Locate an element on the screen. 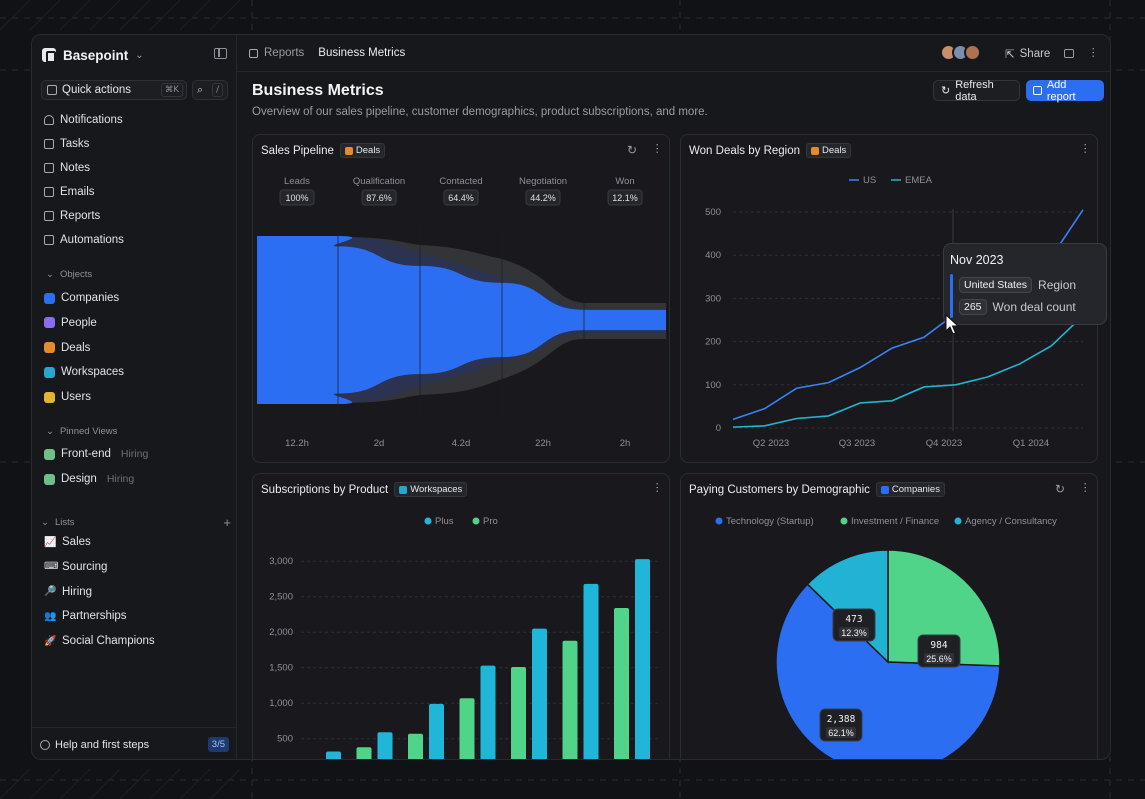  help-label: Help and first steps is located at coordinates (102, 744).